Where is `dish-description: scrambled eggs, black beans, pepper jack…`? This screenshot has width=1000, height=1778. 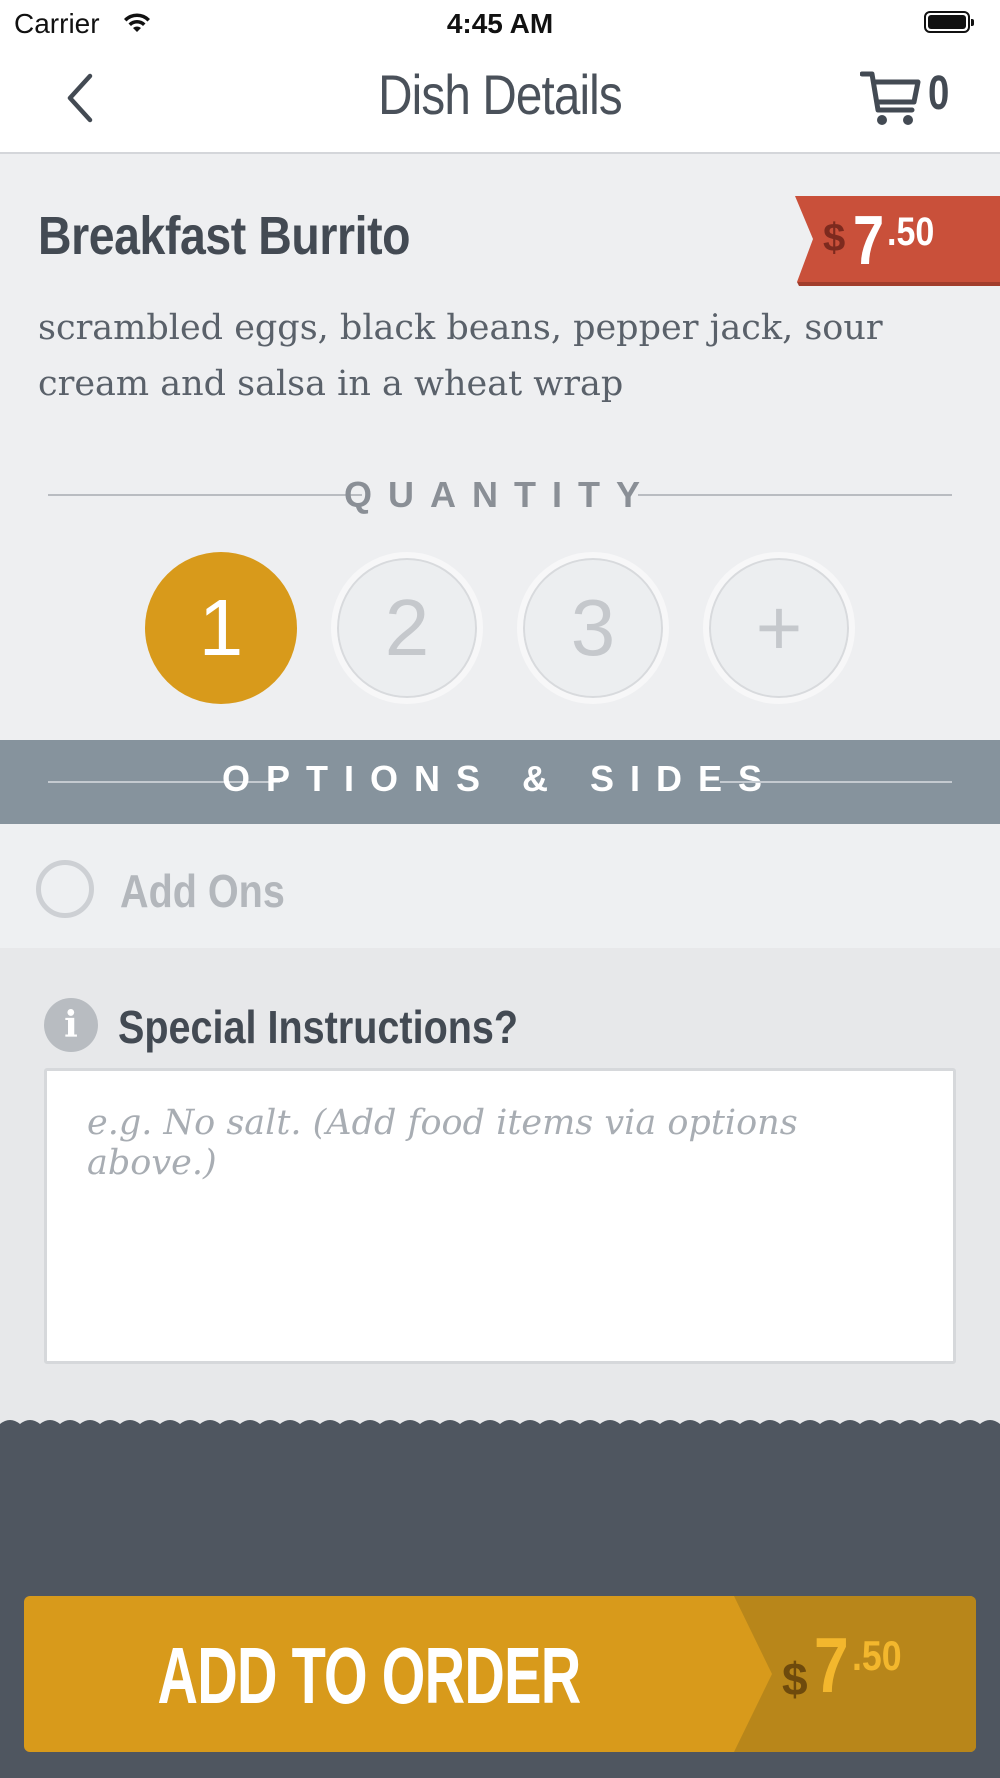 dish-description: scrambled eggs, black beans, pepper jack… is located at coordinates (460, 356).